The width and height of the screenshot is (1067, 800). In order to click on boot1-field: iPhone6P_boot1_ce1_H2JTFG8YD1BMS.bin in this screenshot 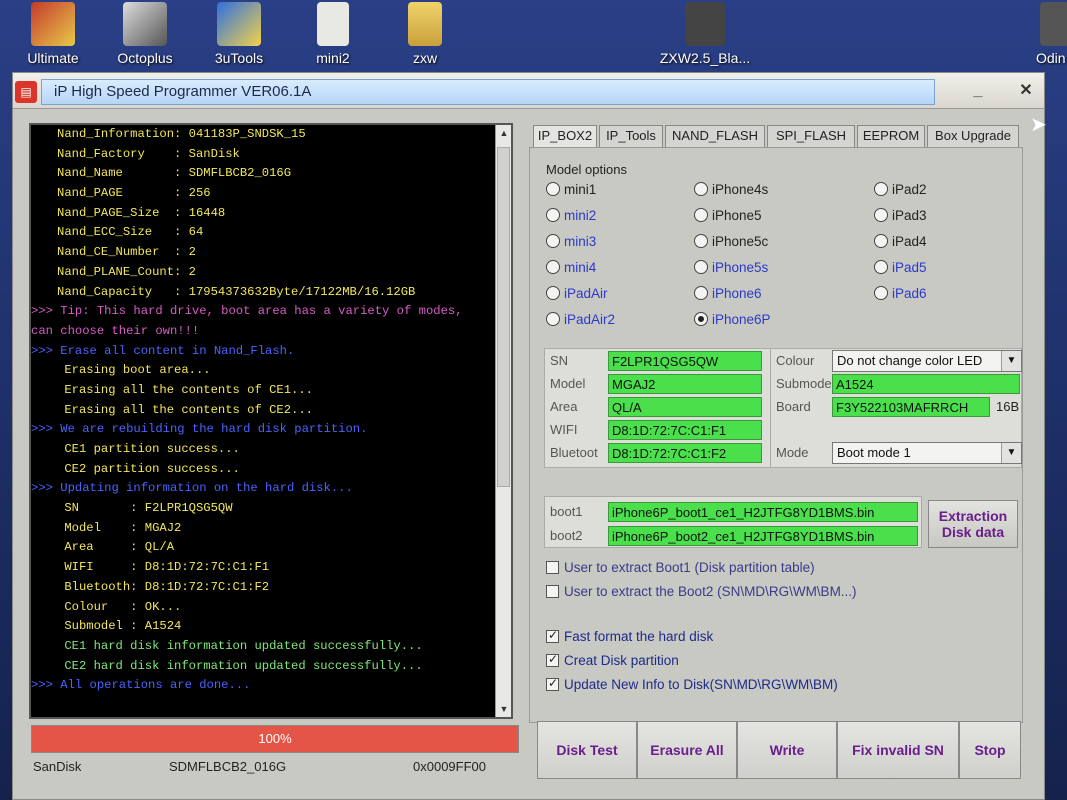, I will do `click(763, 512)`.